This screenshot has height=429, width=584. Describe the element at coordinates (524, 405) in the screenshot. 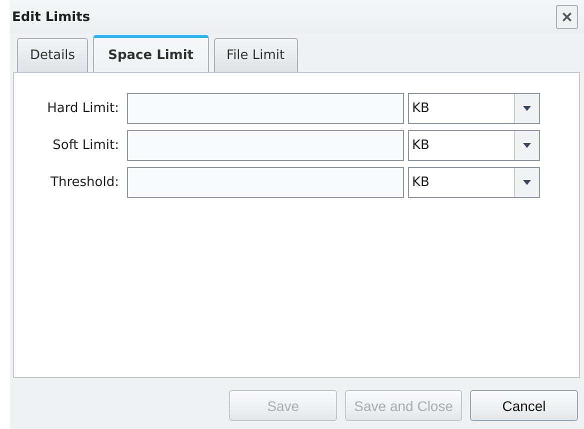

I see `dialog-button: Cancel` at that location.